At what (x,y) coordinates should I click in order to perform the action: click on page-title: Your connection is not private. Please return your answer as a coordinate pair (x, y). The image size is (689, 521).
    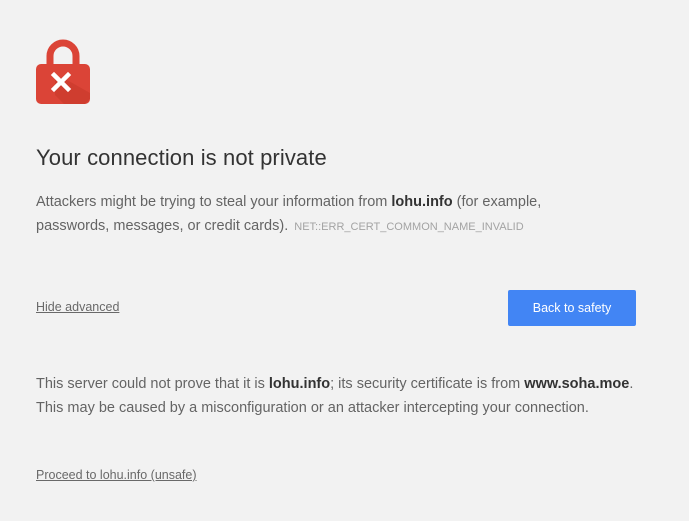
    Looking at the image, I should click on (181, 157).